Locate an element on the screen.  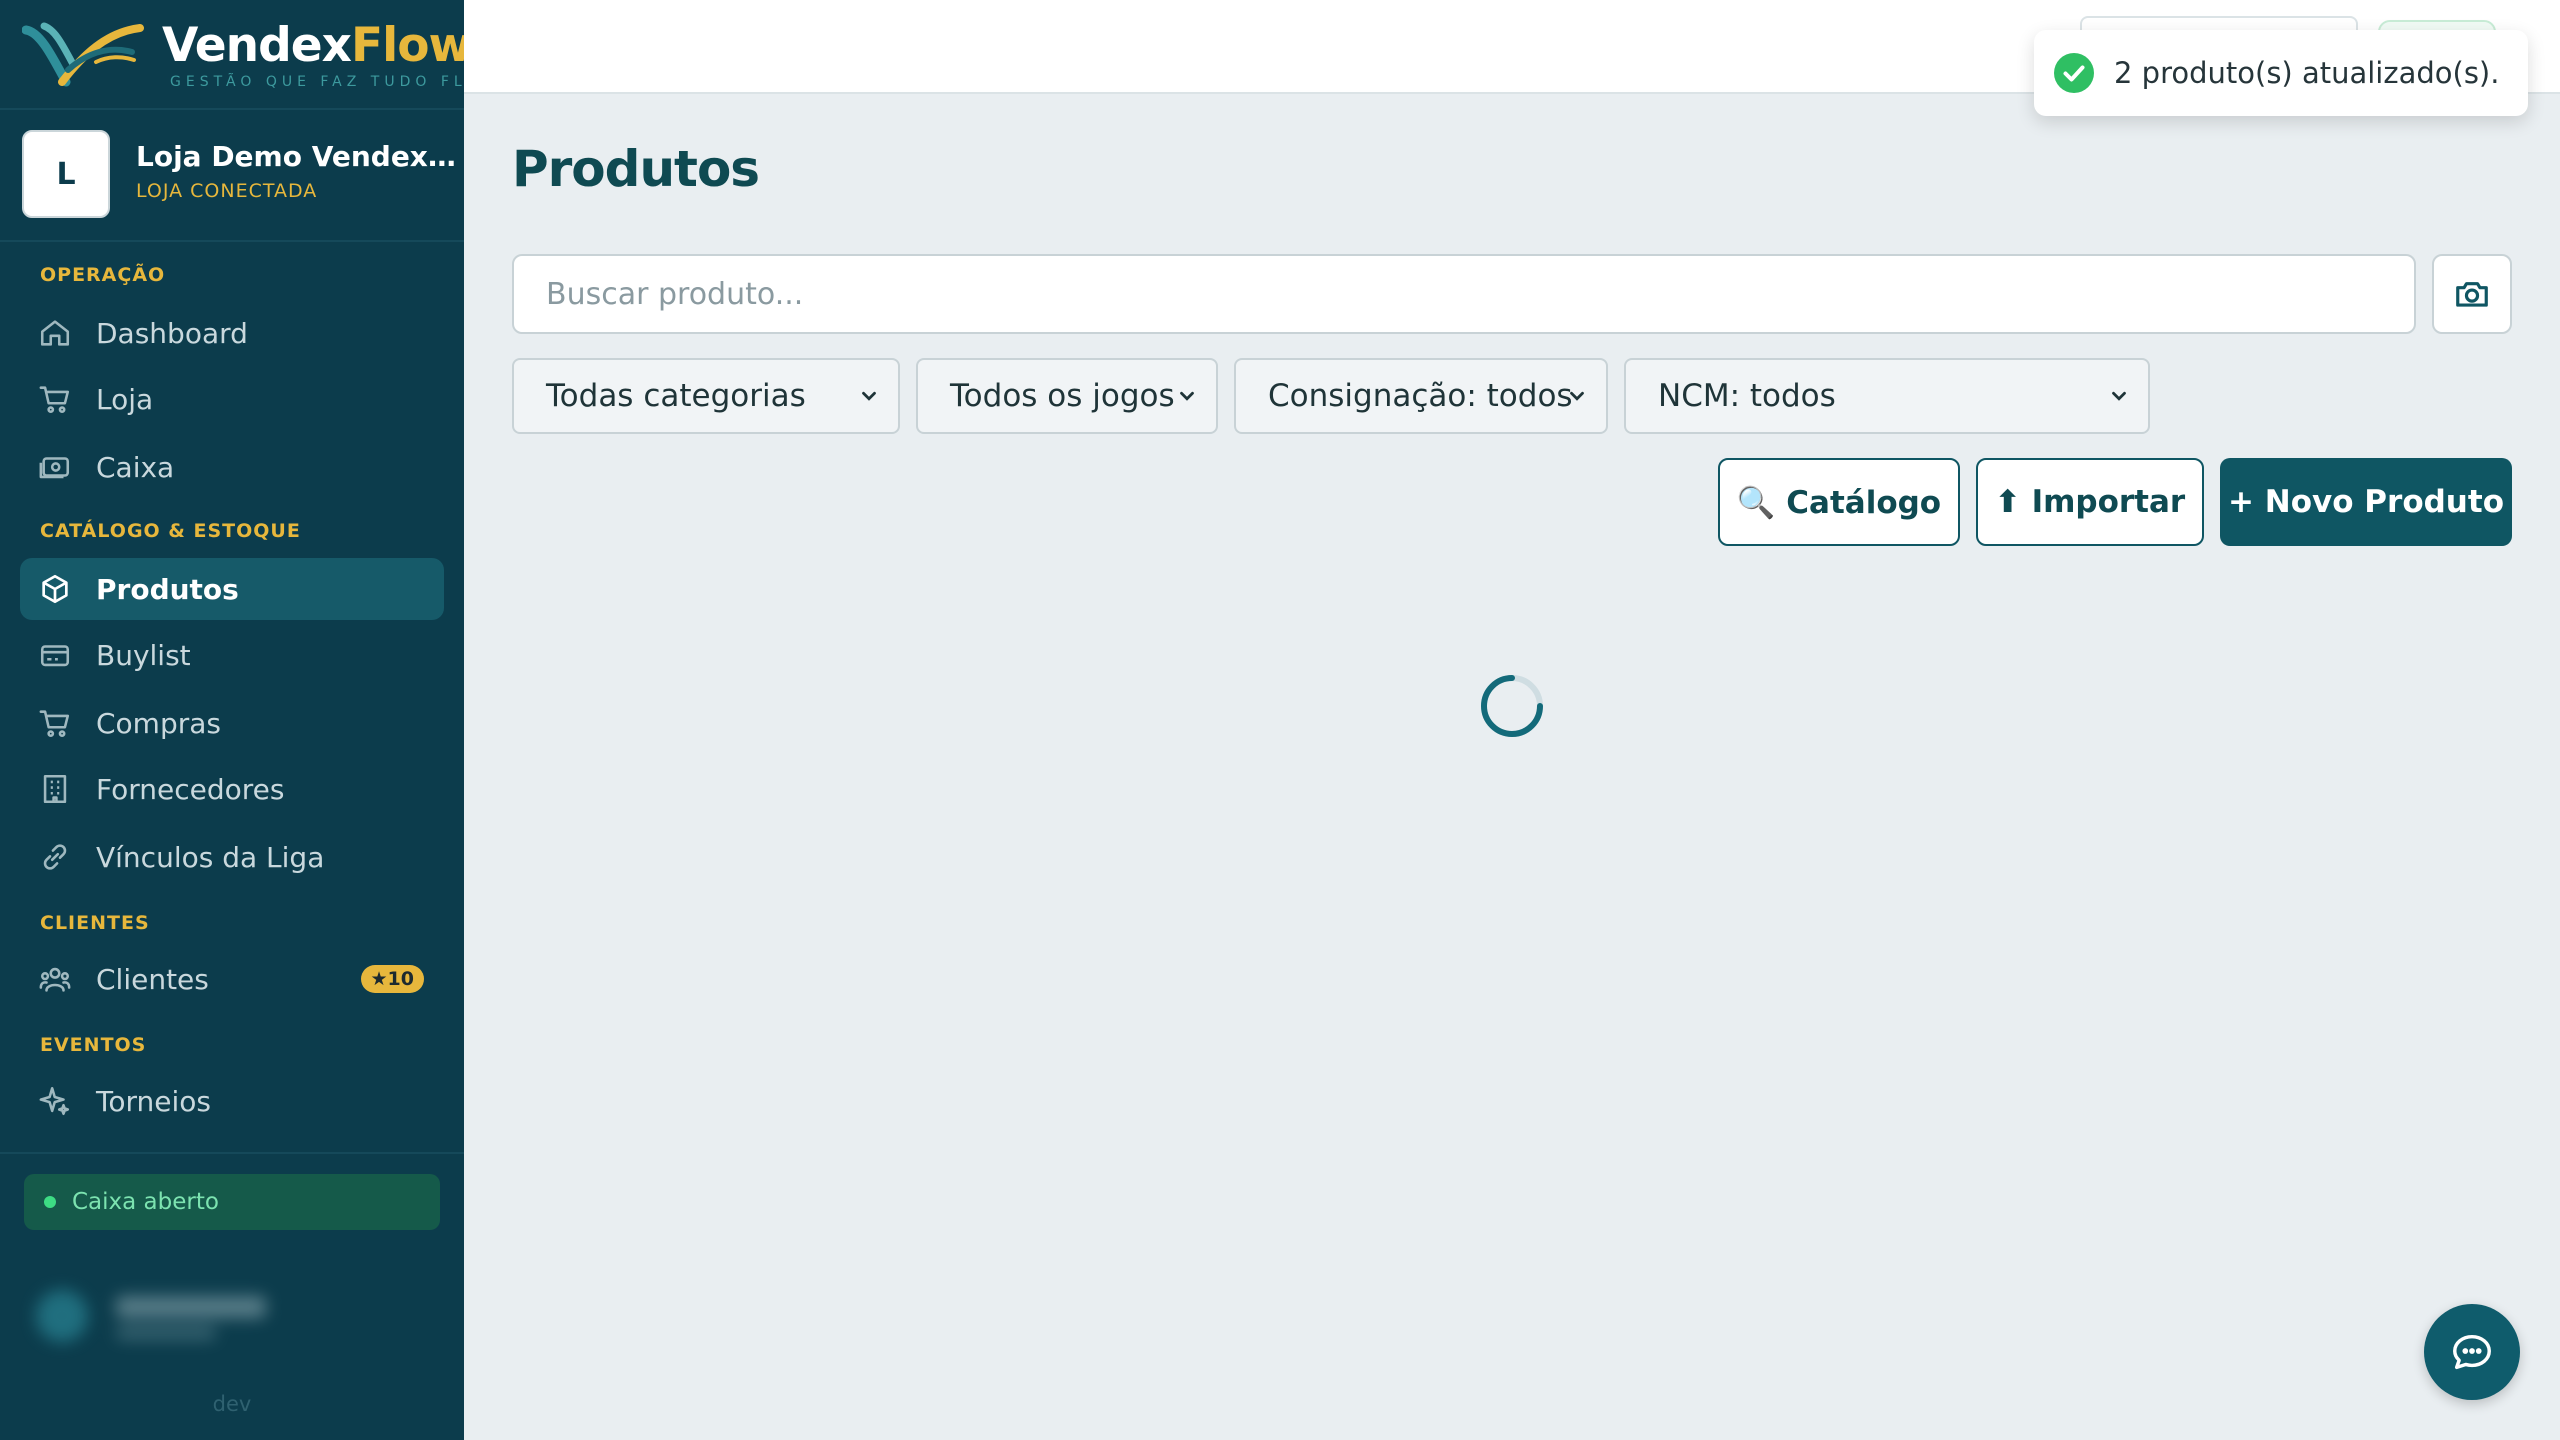
sidebar-item-label: Vínculos da Liga is located at coordinates (210, 857).